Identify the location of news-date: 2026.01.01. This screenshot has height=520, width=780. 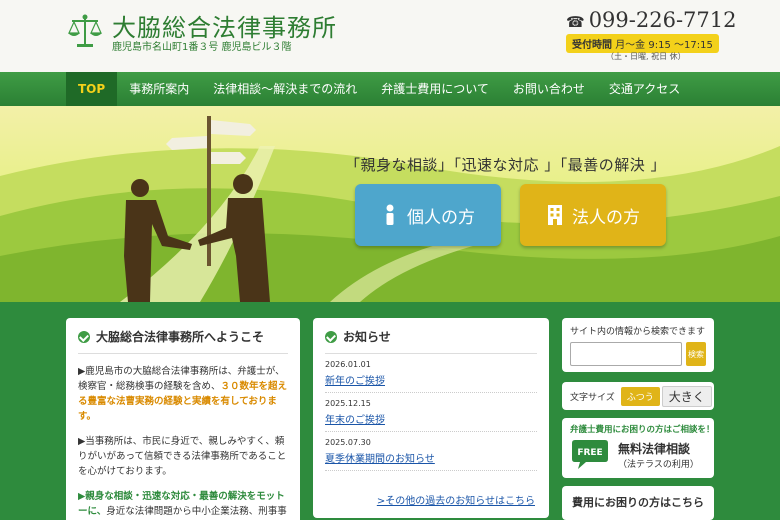
(348, 364).